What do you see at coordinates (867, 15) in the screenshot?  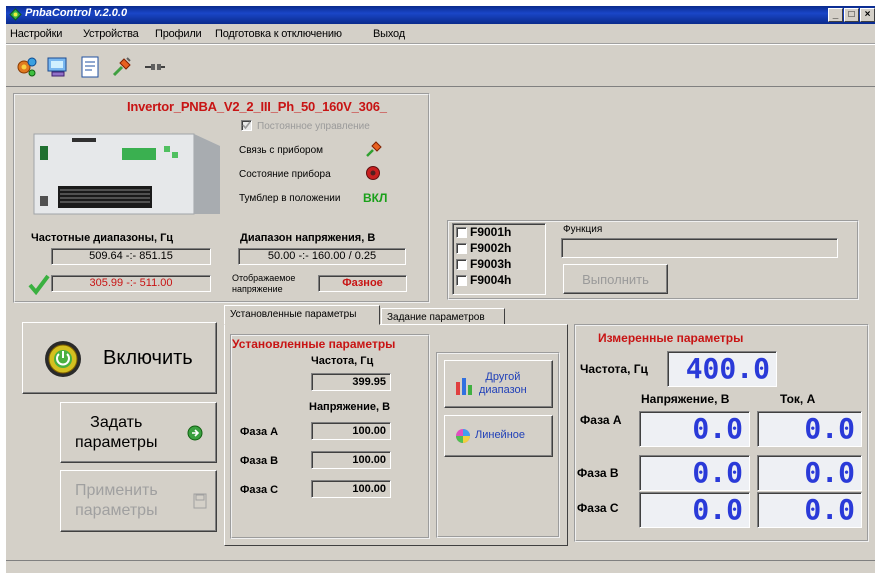 I see `close-button: ×` at bounding box center [867, 15].